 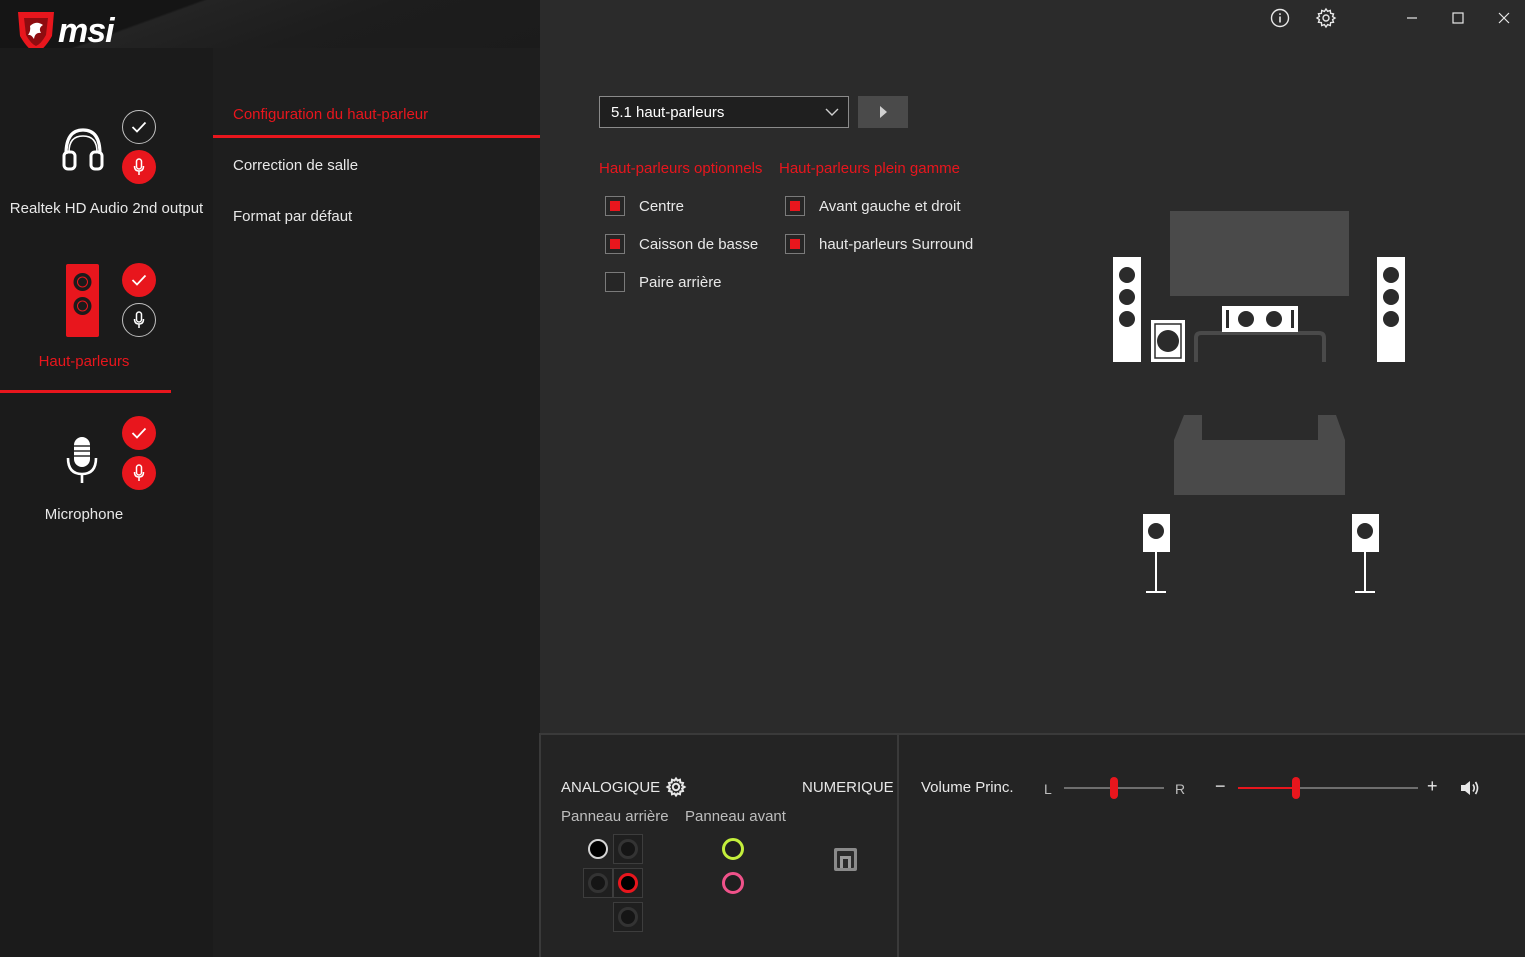 I want to click on checkbox-label: Paire arrière, so click(x=680, y=282).